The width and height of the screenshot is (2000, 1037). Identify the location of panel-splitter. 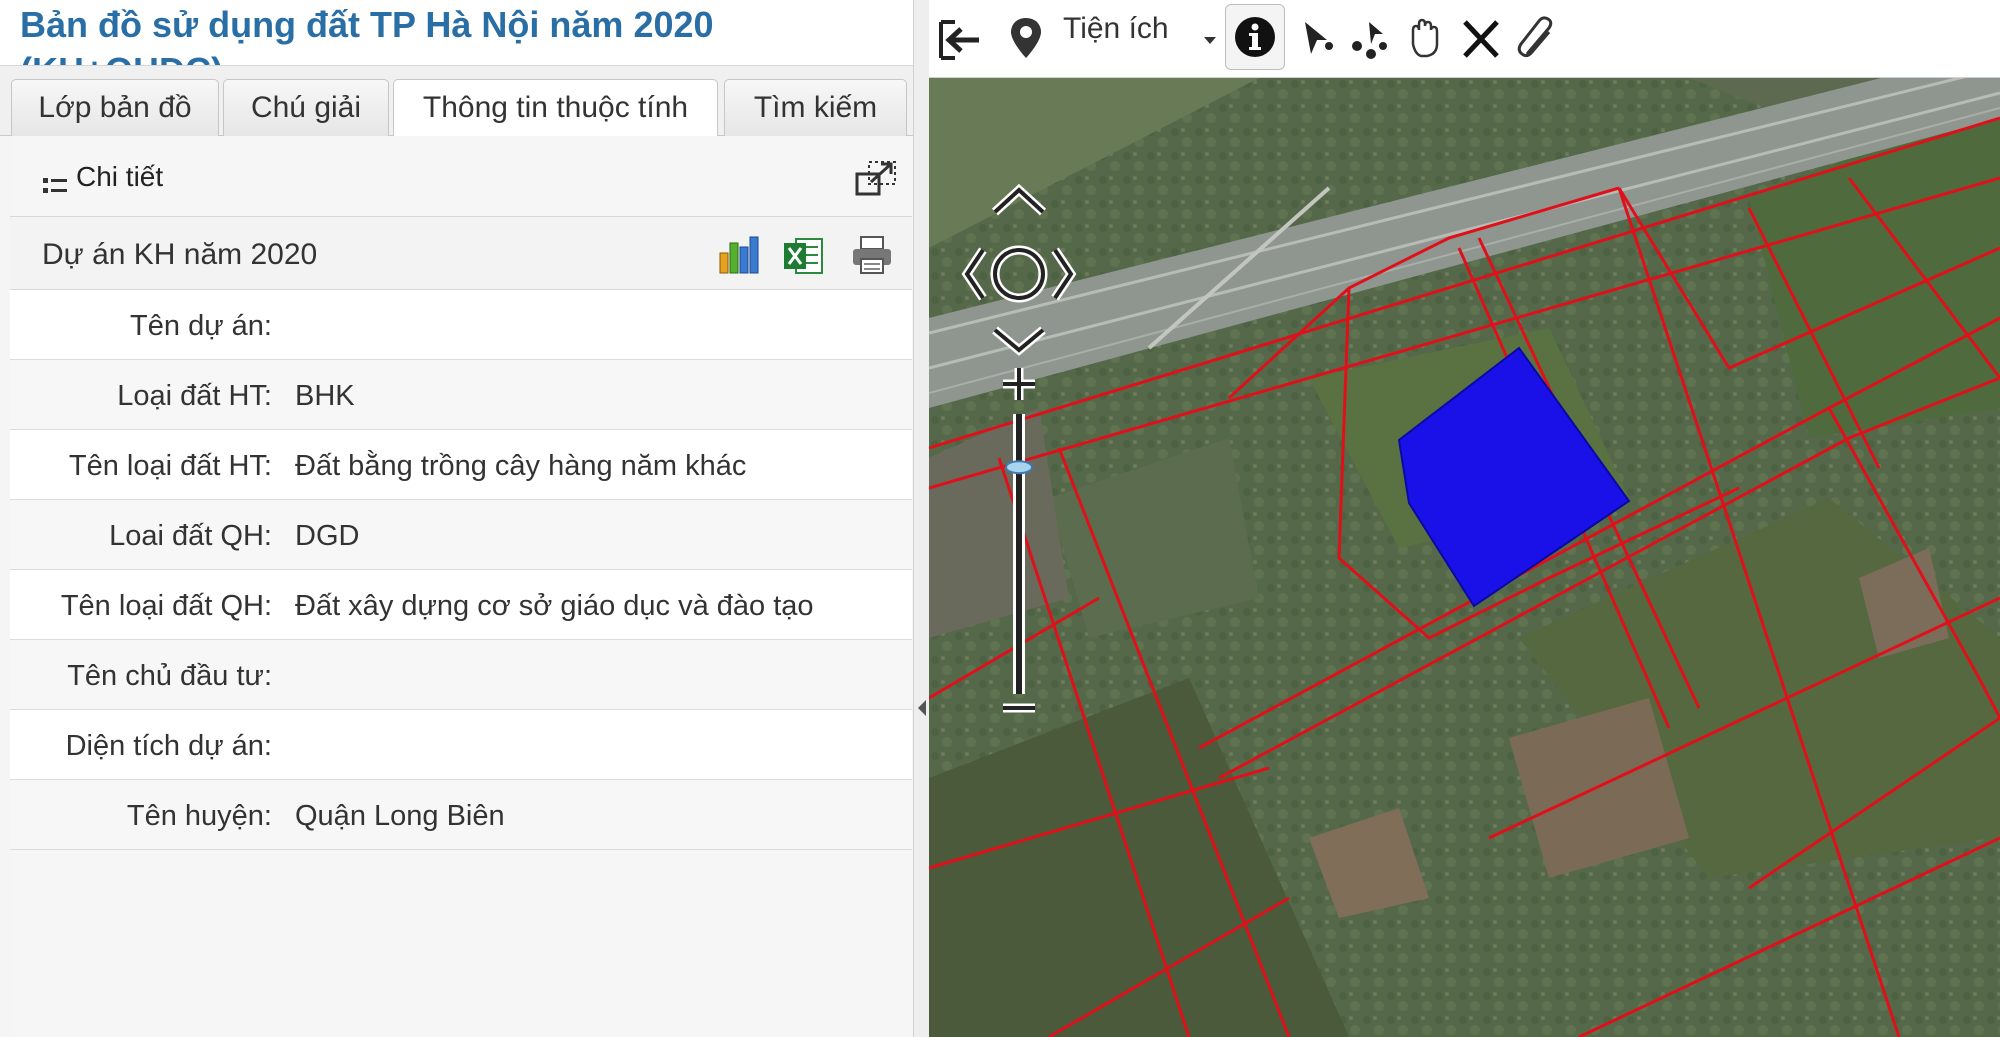
(921, 518).